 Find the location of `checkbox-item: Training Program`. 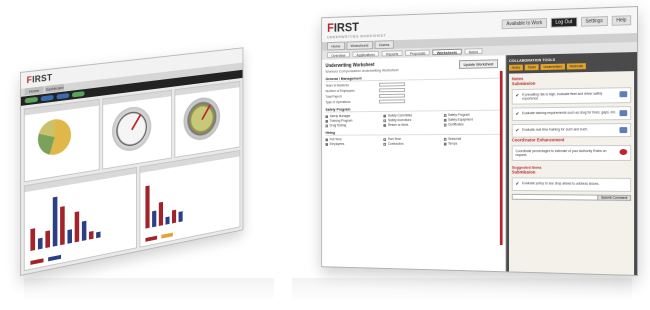

checkbox-item: Training Program is located at coordinates (352, 121).